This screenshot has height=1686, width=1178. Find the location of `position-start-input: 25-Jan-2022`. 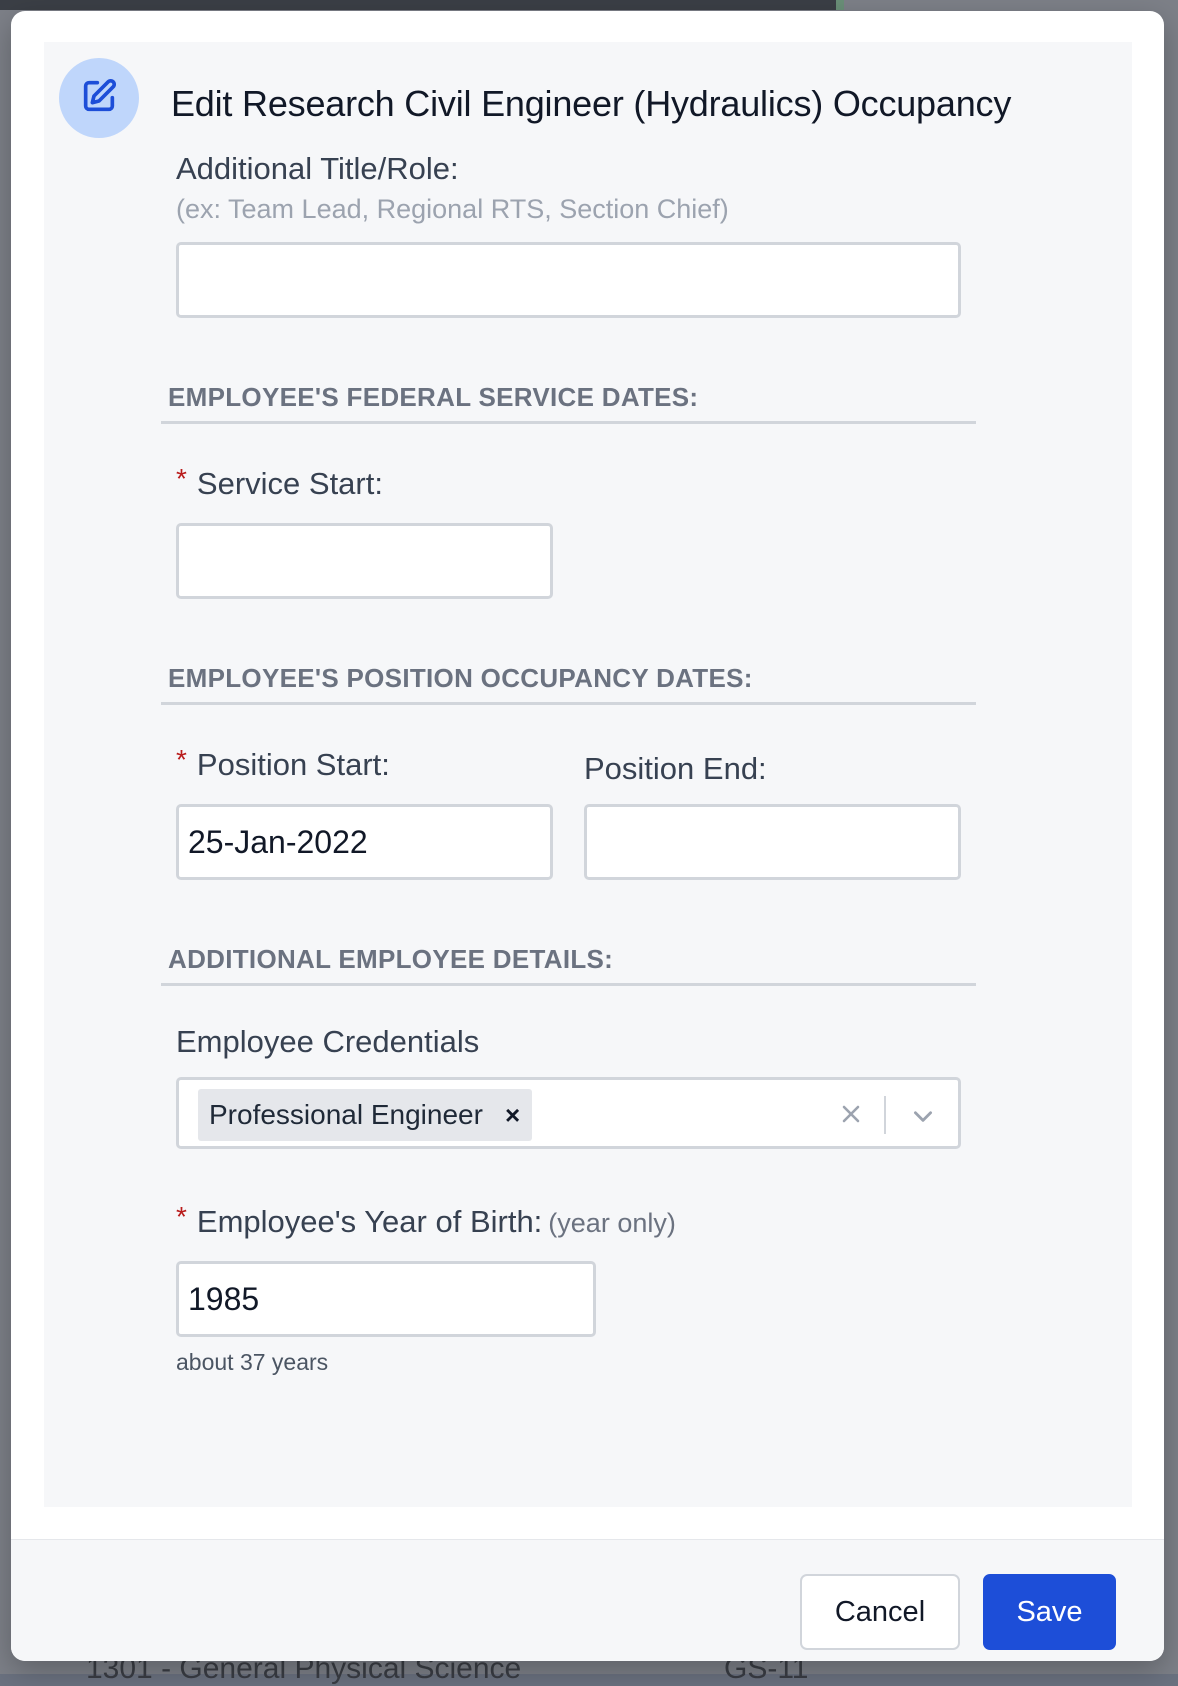

position-start-input: 25-Jan-2022 is located at coordinates (364, 842).